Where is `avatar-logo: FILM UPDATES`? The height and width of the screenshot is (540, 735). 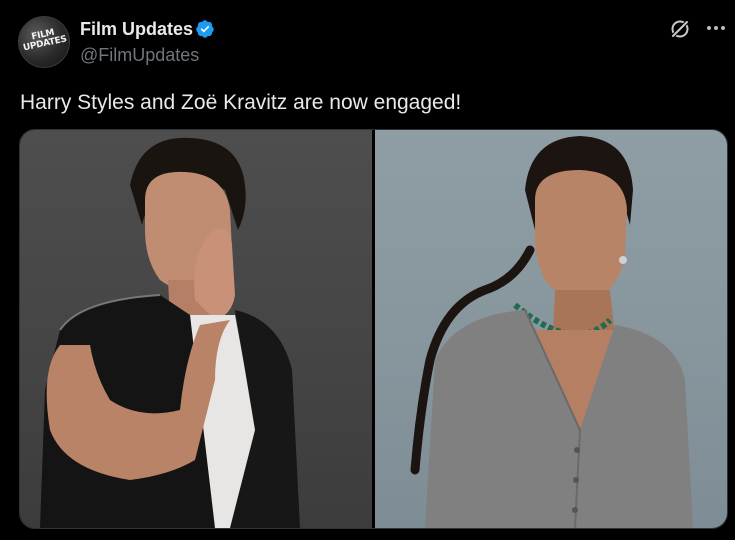
avatar-logo: FILM UPDATES is located at coordinates (45, 40).